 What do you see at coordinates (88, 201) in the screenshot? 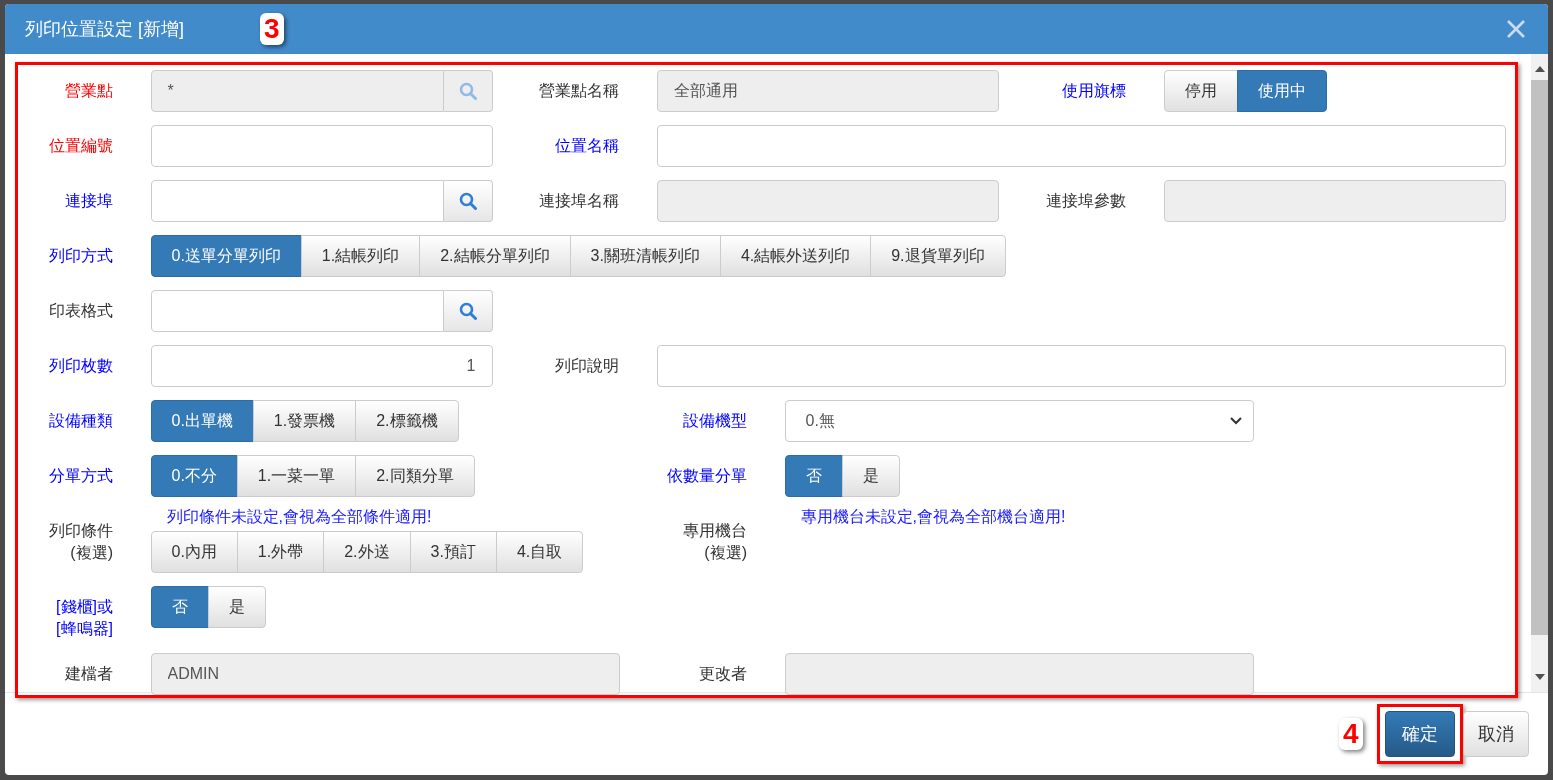
I see `field-label: 連接埠` at bounding box center [88, 201].